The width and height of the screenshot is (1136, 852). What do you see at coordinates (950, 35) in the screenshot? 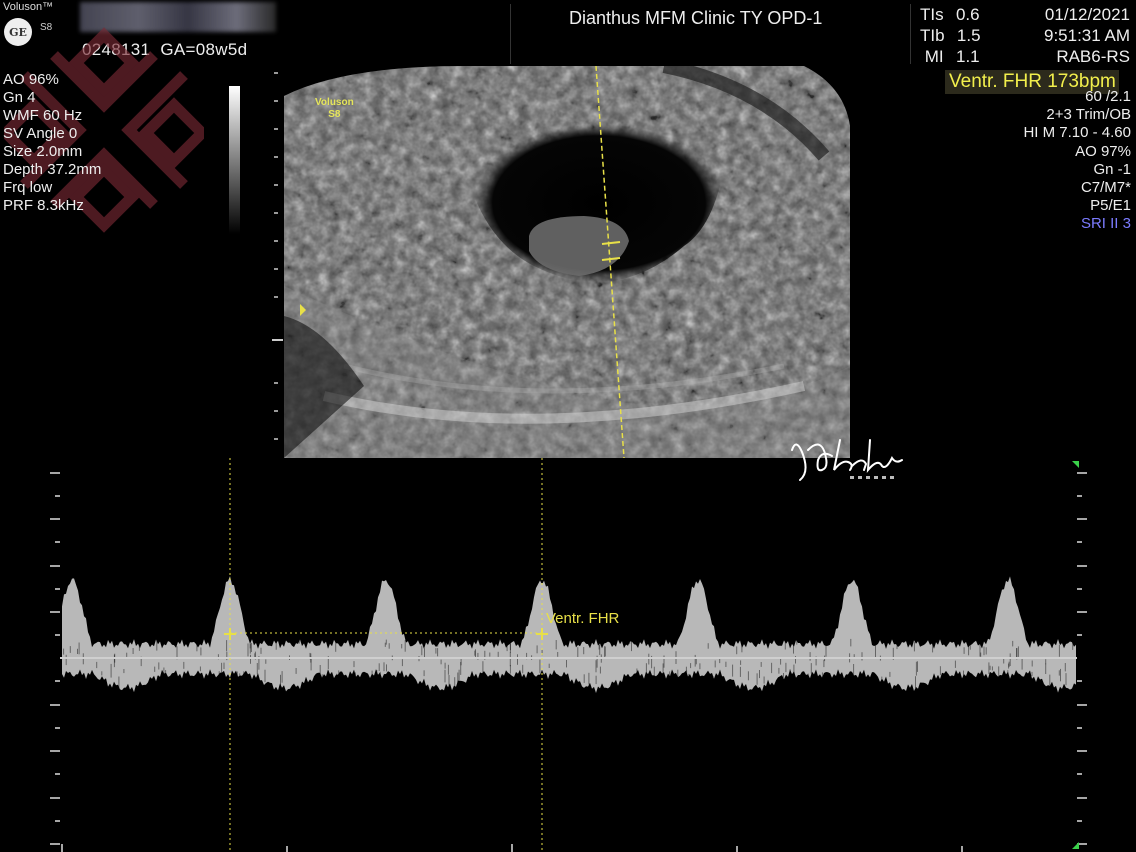
I see `thermal-mechanical-indices: TIs 0.6 TIb 1.5 MI 1.1` at bounding box center [950, 35].